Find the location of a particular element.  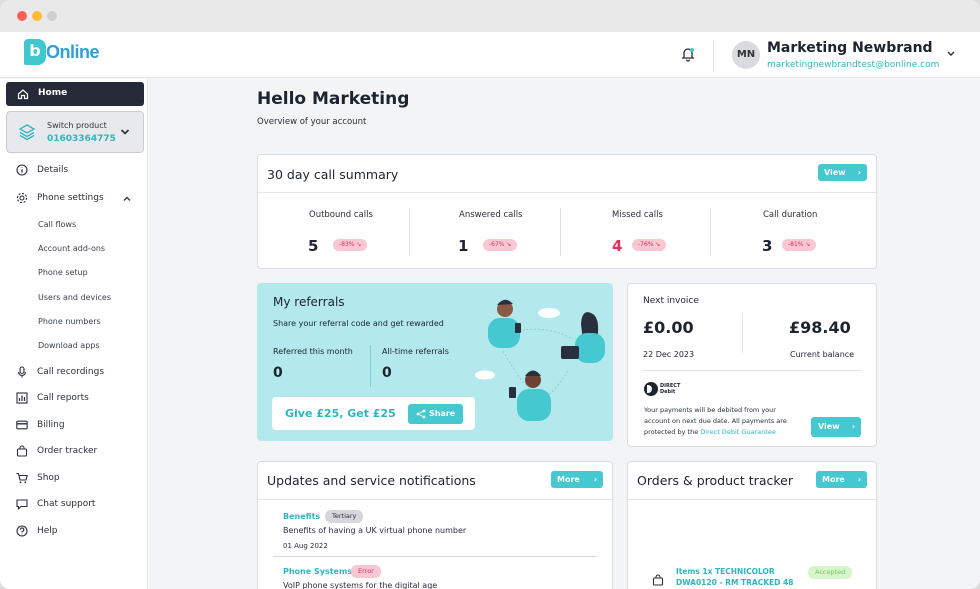

button-label: Share is located at coordinates (442, 413).